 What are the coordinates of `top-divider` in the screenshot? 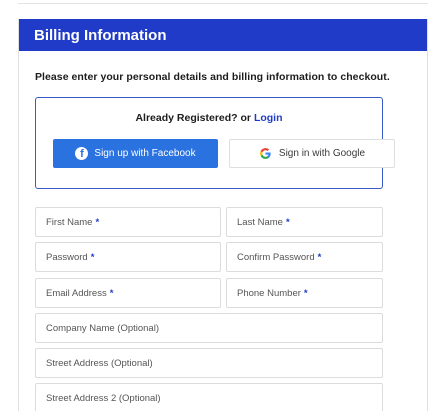 It's located at (223, 2).